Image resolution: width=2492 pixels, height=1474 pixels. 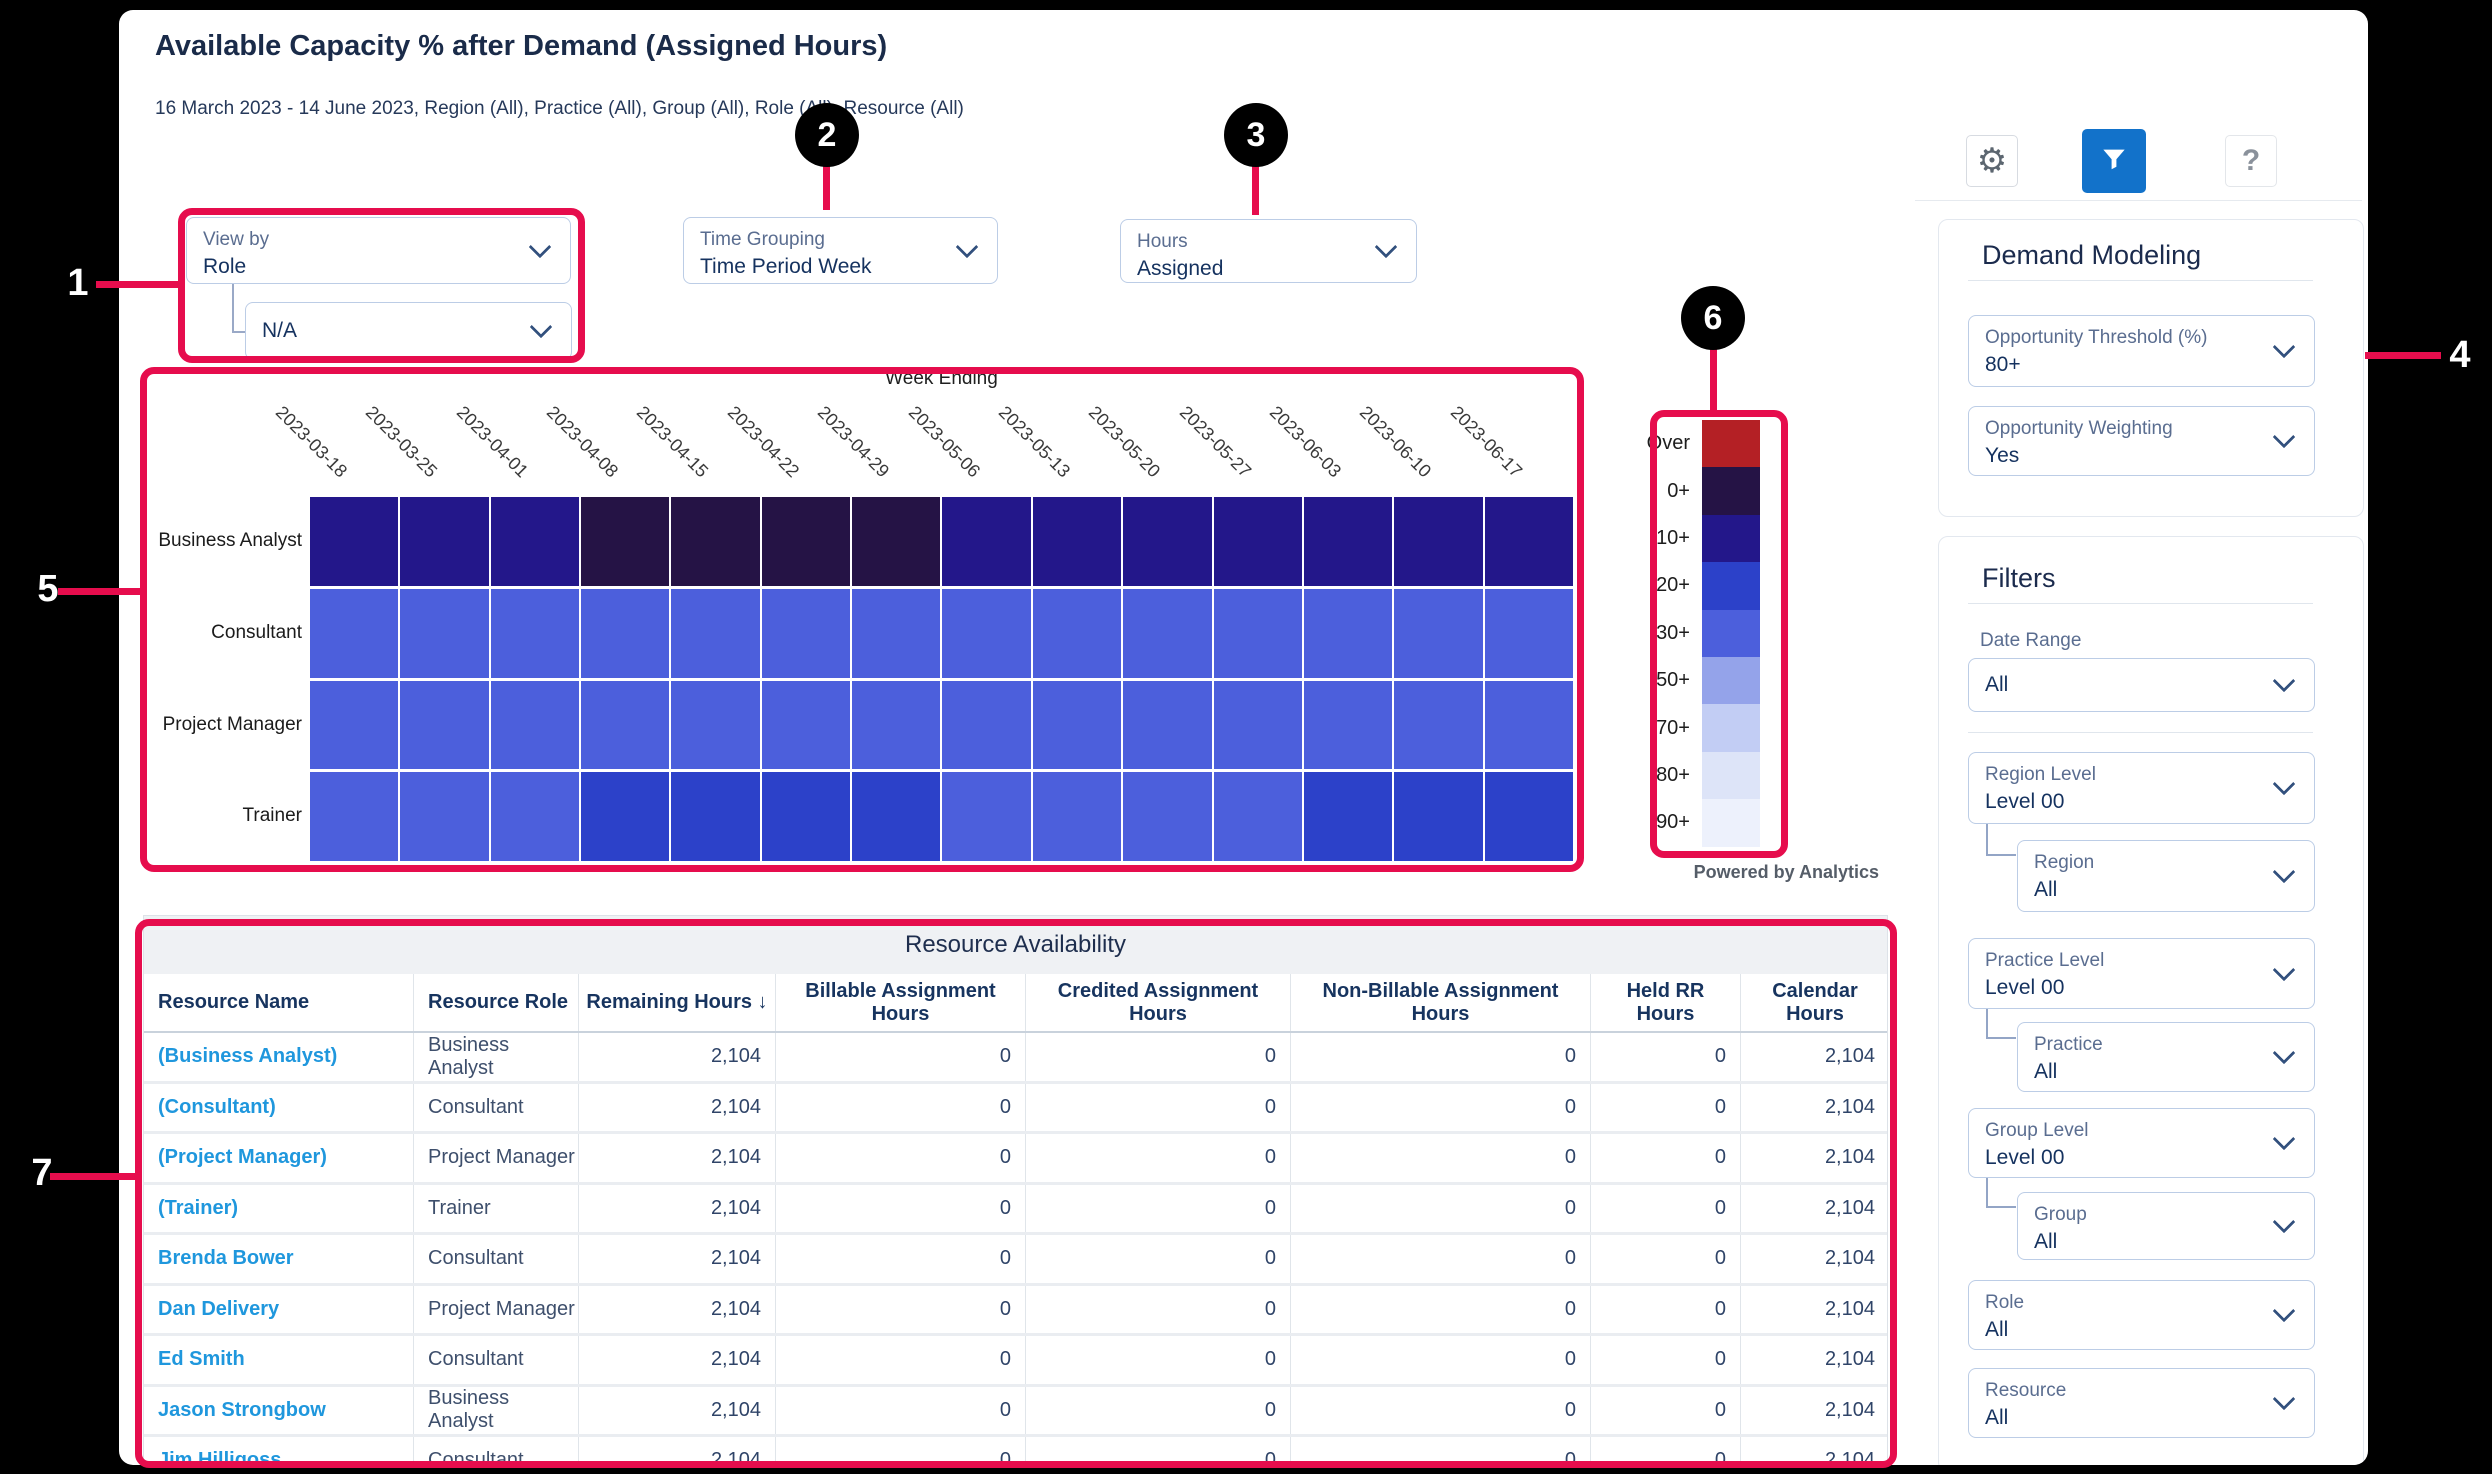 What do you see at coordinates (2141, 351) in the screenshot?
I see `opportunity-threshold-dropdown: Opportunity Threshold (%) 80+` at bounding box center [2141, 351].